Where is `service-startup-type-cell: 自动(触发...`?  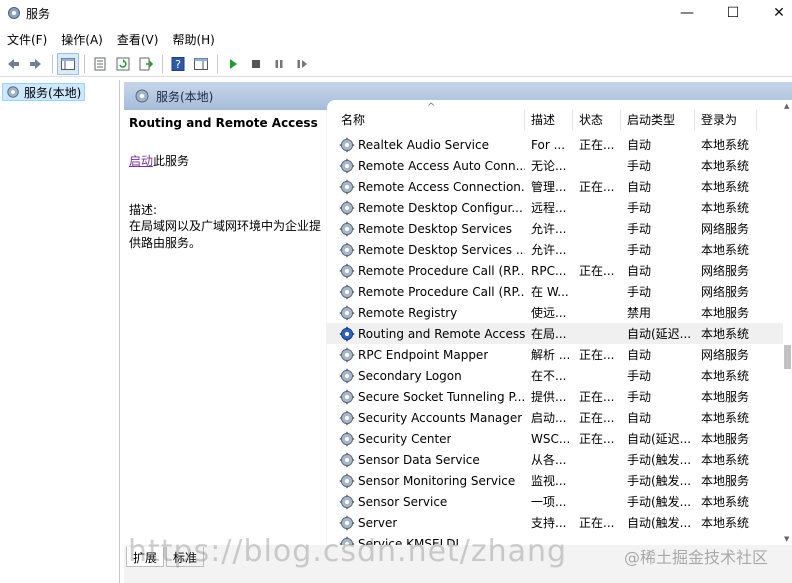
service-startup-type-cell: 自动(触发... is located at coordinates (659, 523).